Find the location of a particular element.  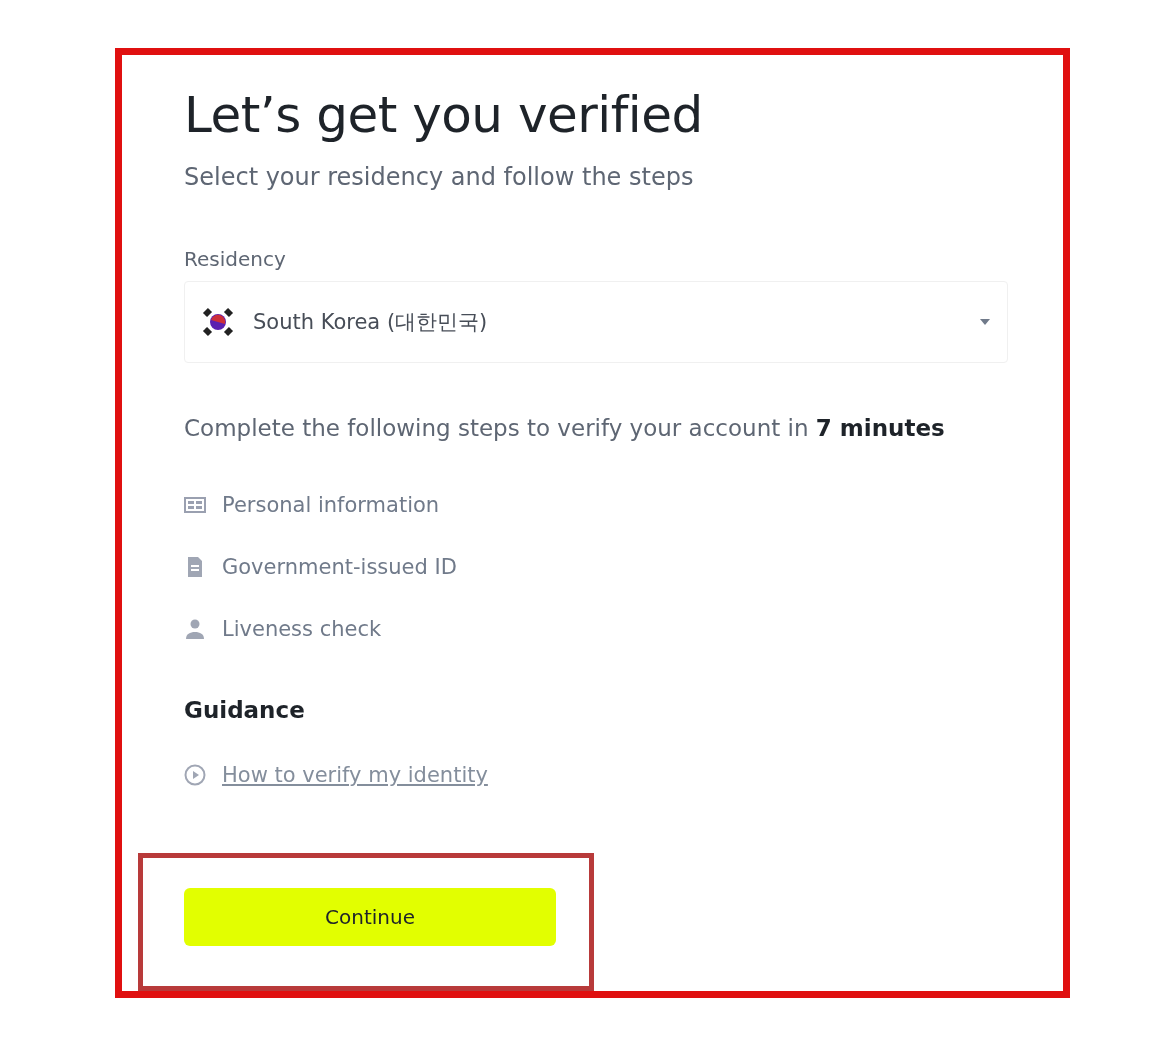

section-heading: Guidance is located at coordinates (245, 710).